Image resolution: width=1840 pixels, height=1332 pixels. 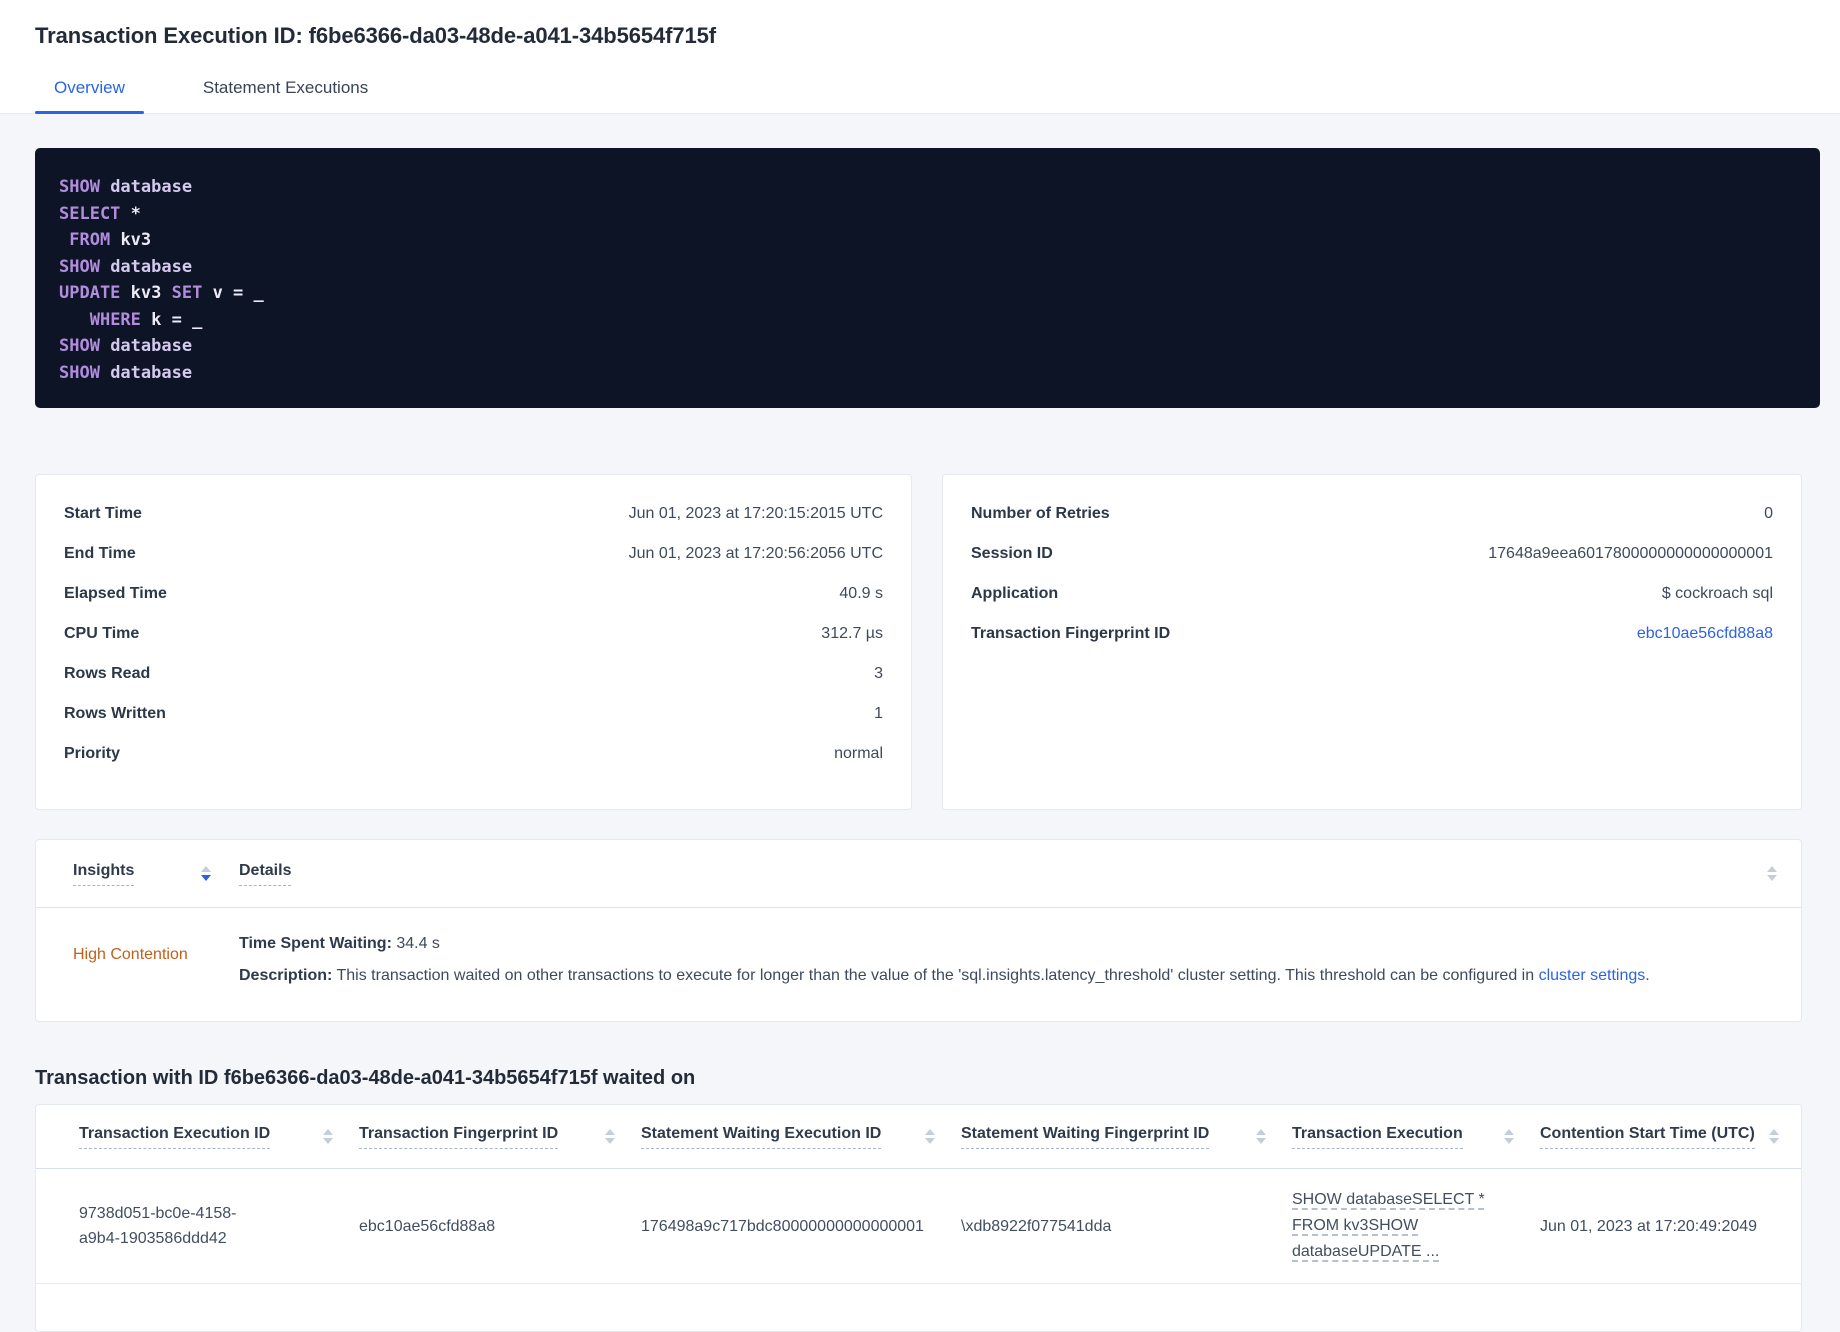 I want to click on kv-label: Number of Retries, so click(x=1040, y=513).